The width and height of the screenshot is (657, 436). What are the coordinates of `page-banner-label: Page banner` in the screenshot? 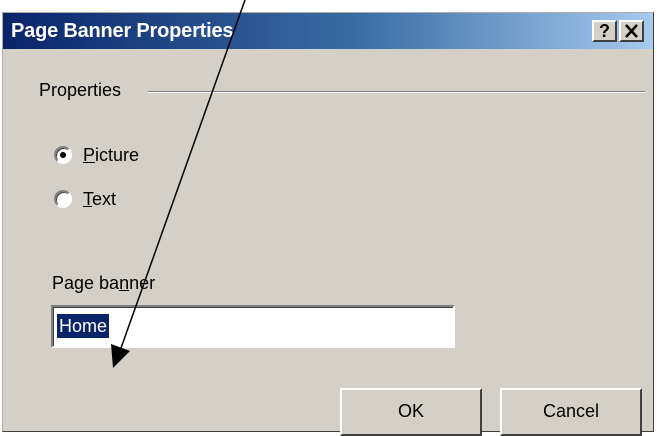 It's located at (104, 283).